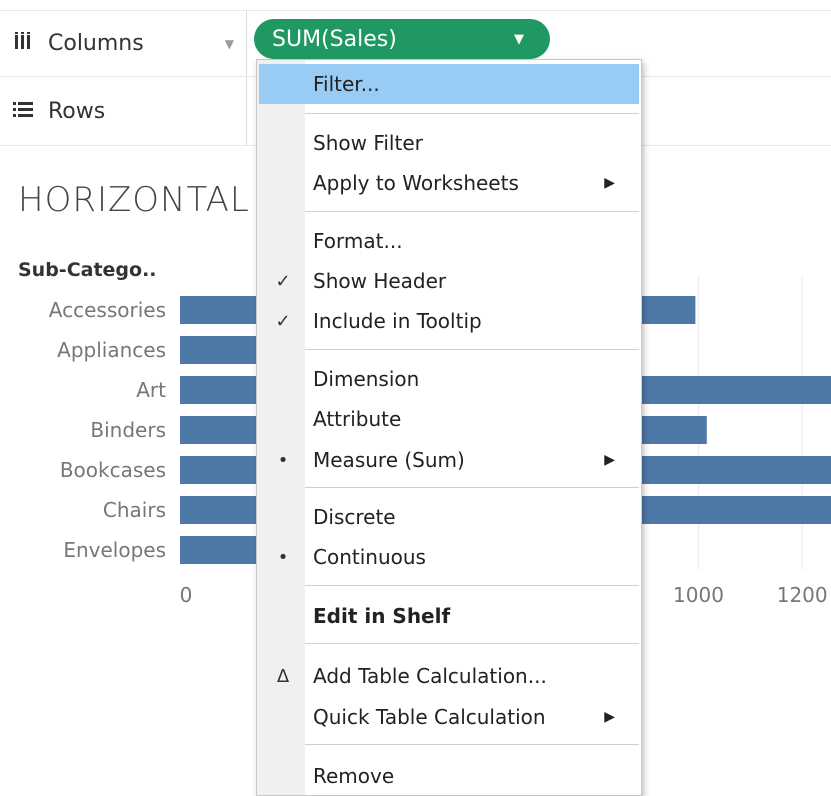  I want to click on rows-shelf-label-box: Rows, so click(128, 111).